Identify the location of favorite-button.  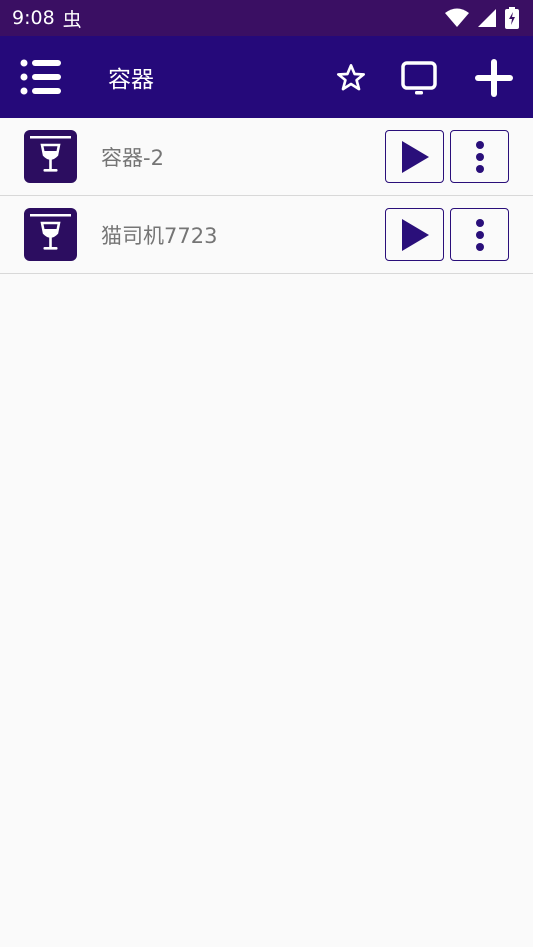
(351, 78).